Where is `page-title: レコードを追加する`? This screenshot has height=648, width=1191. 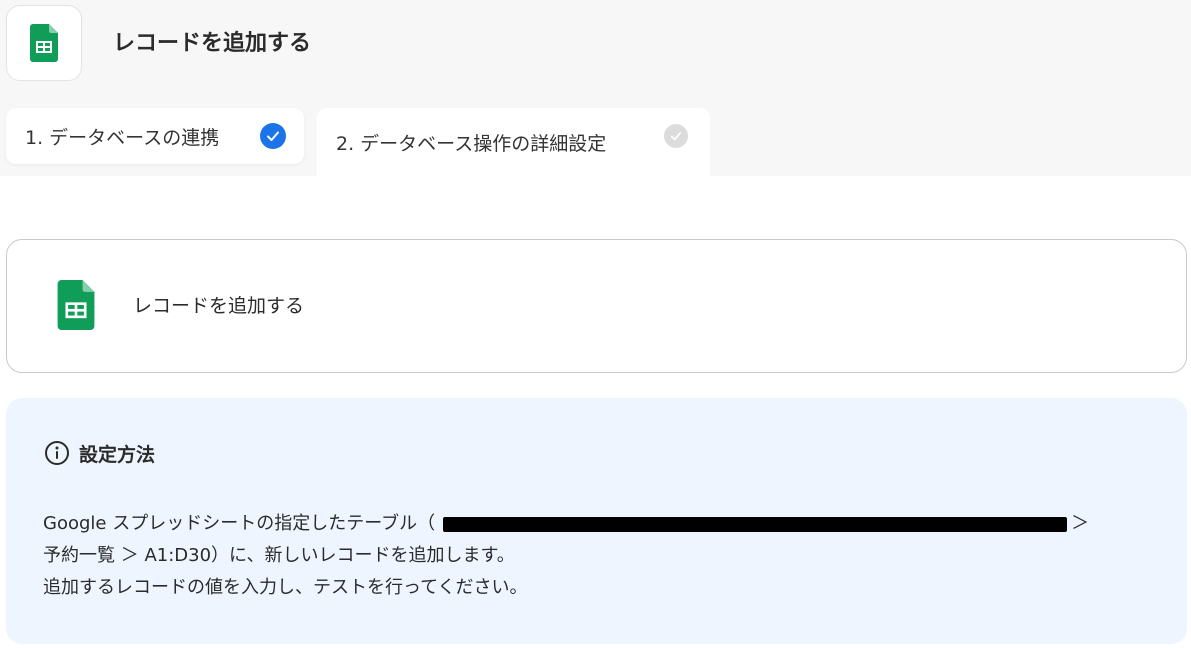 page-title: レコードを追加する is located at coordinates (212, 43).